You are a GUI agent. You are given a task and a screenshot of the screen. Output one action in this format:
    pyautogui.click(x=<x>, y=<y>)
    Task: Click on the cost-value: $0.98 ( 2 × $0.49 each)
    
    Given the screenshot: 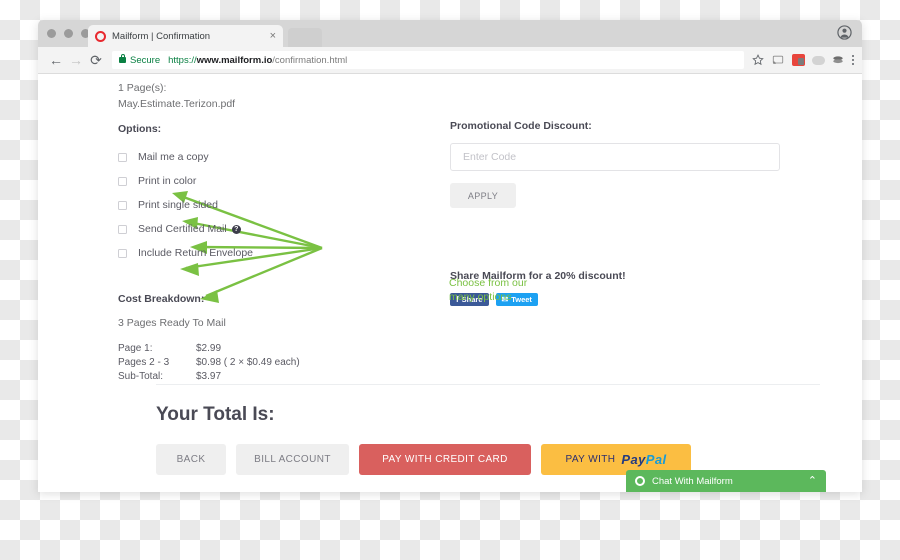 What is the action you would take?
    pyautogui.click(x=248, y=362)
    